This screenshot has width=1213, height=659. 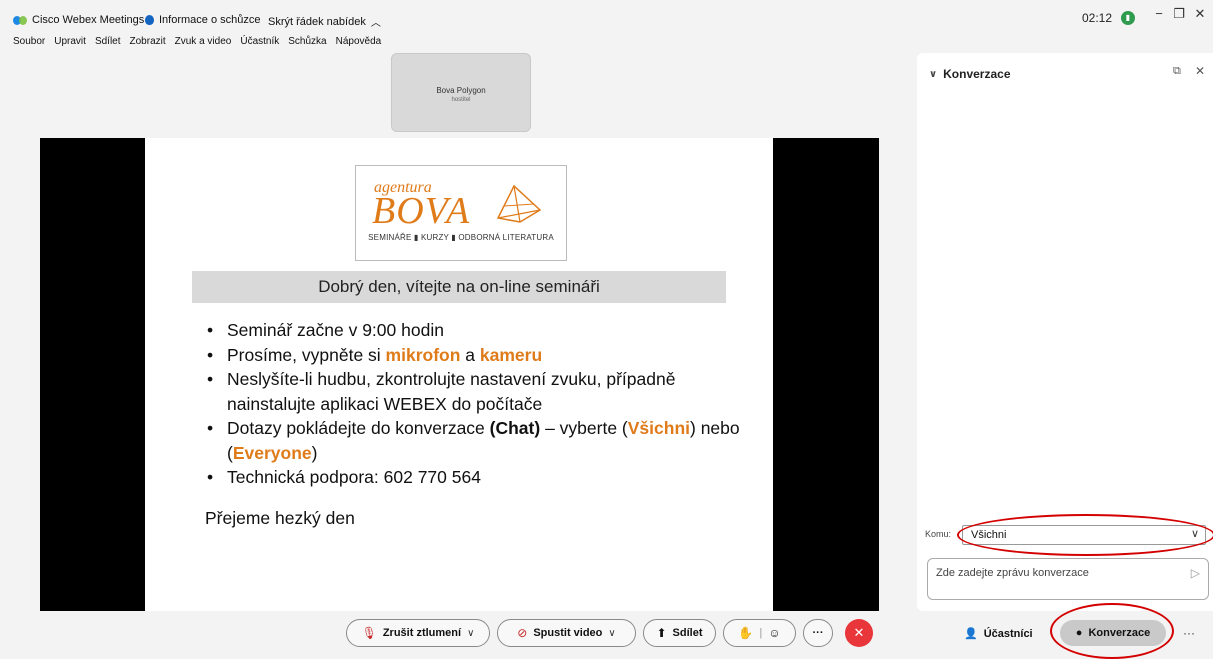 I want to click on popout-icon: ⧉, so click(x=1177, y=71).